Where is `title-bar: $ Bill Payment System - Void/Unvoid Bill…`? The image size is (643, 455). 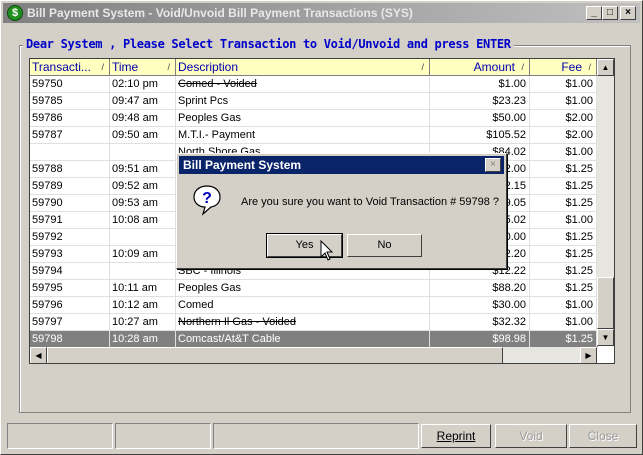 title-bar: $ Bill Payment System - Void/Unvoid Bill… is located at coordinates (321, 13).